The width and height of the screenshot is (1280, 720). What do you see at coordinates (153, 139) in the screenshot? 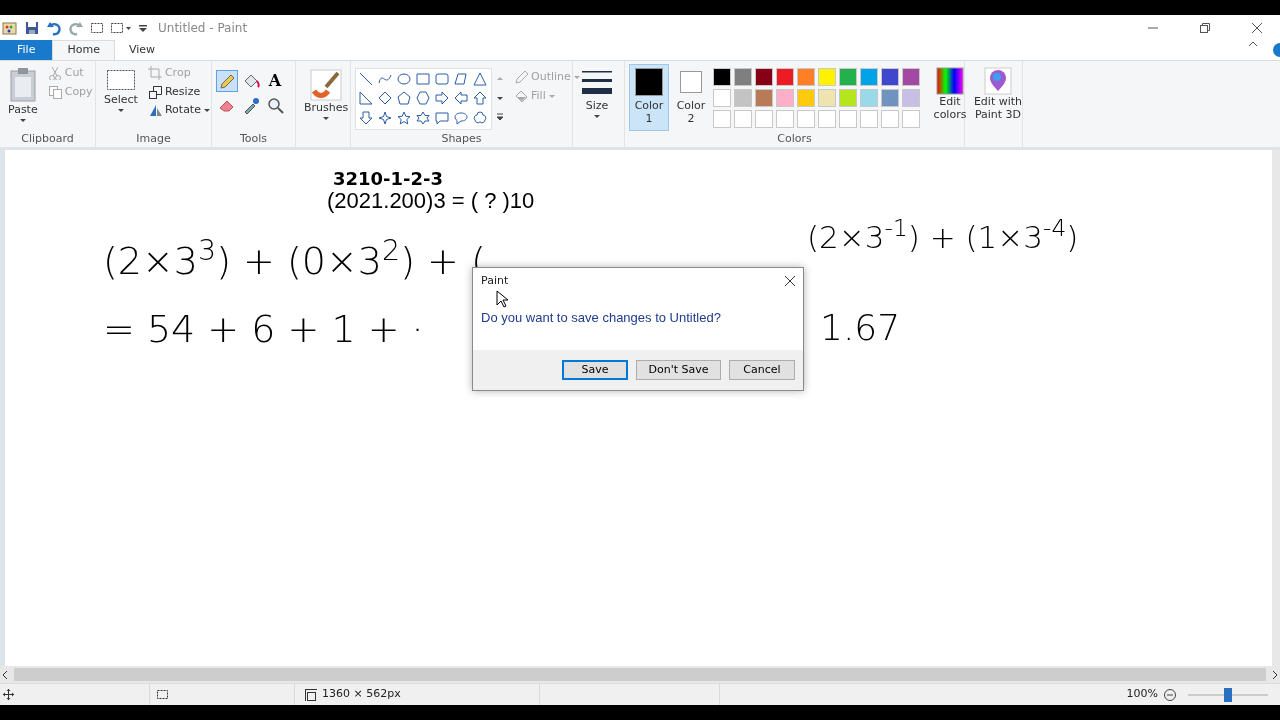
I see `group-label: Image` at bounding box center [153, 139].